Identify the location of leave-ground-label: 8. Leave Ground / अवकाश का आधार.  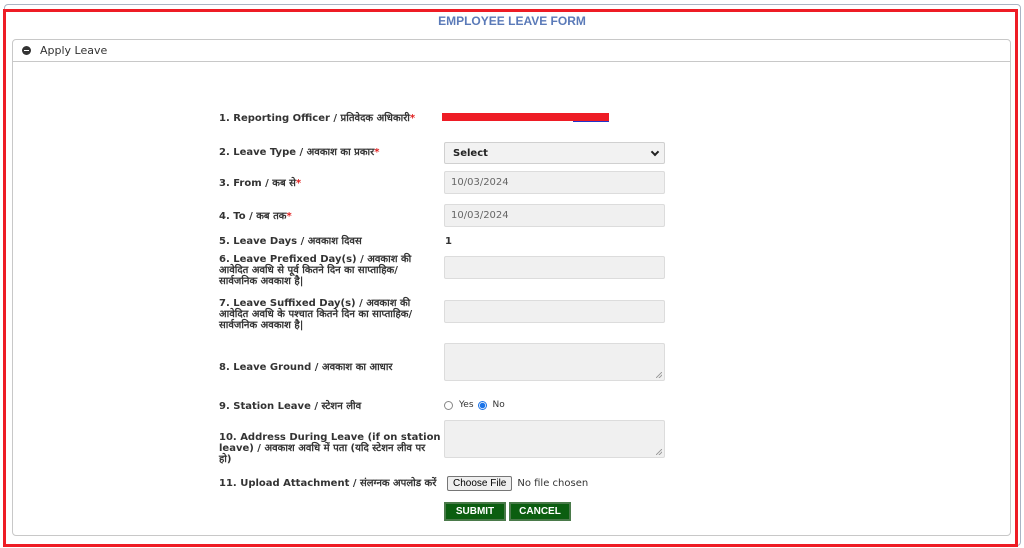
(306, 367).